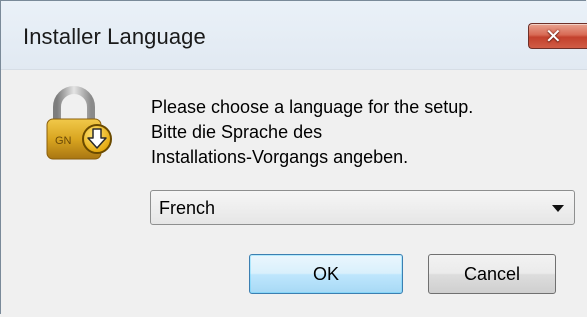 This screenshot has width=587, height=317. Describe the element at coordinates (187, 208) in the screenshot. I see `language-select-value: French` at that location.